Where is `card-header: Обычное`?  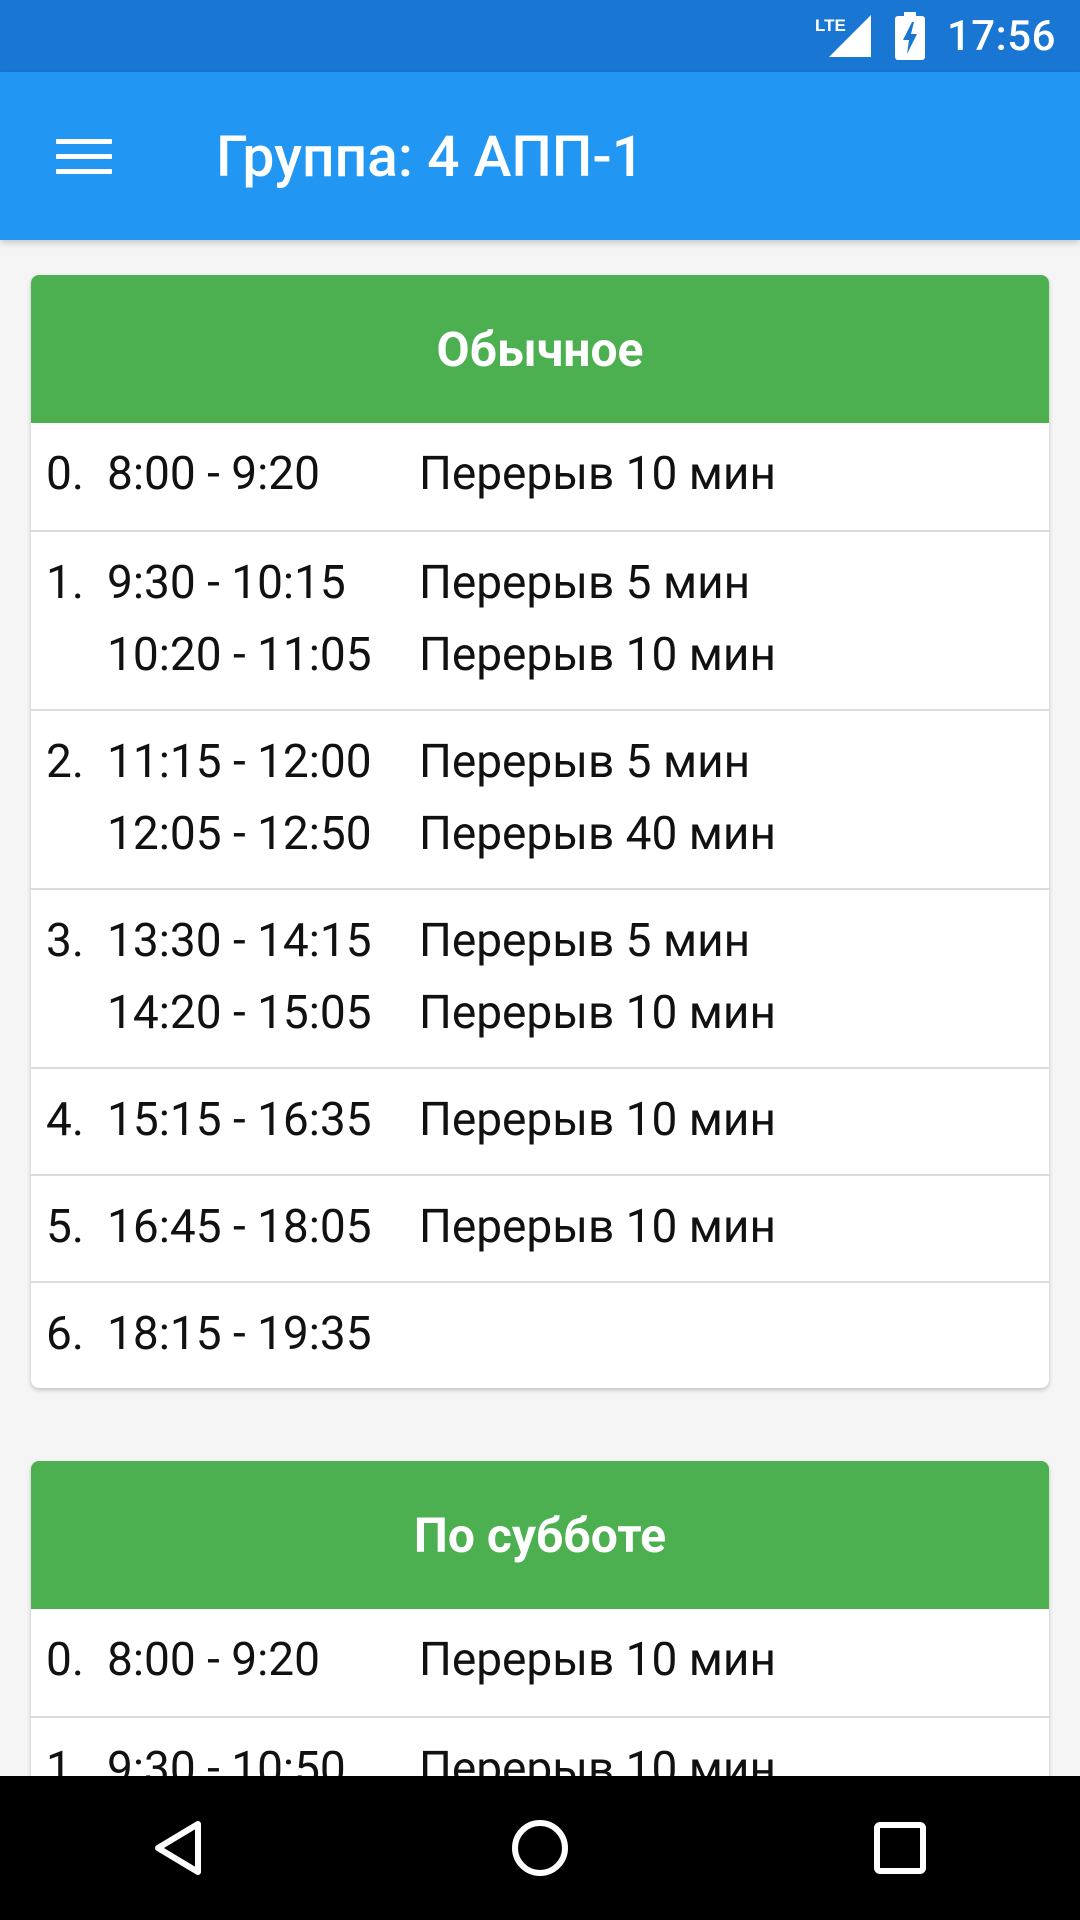 card-header: Обычное is located at coordinates (540, 349).